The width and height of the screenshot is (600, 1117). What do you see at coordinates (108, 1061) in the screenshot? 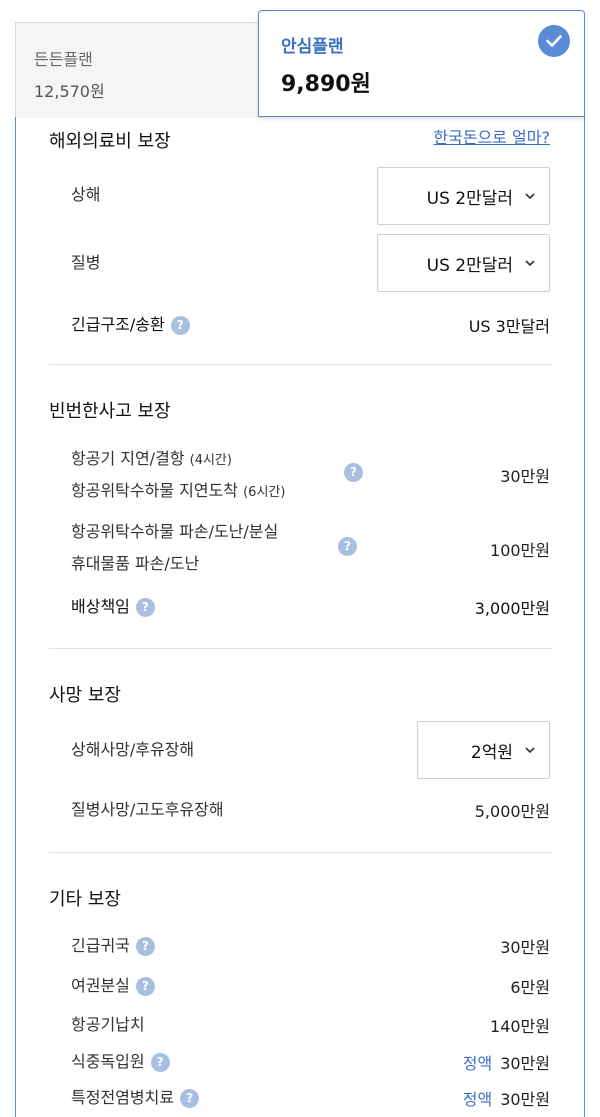
I see `other-item-text: 식중독입원` at bounding box center [108, 1061].